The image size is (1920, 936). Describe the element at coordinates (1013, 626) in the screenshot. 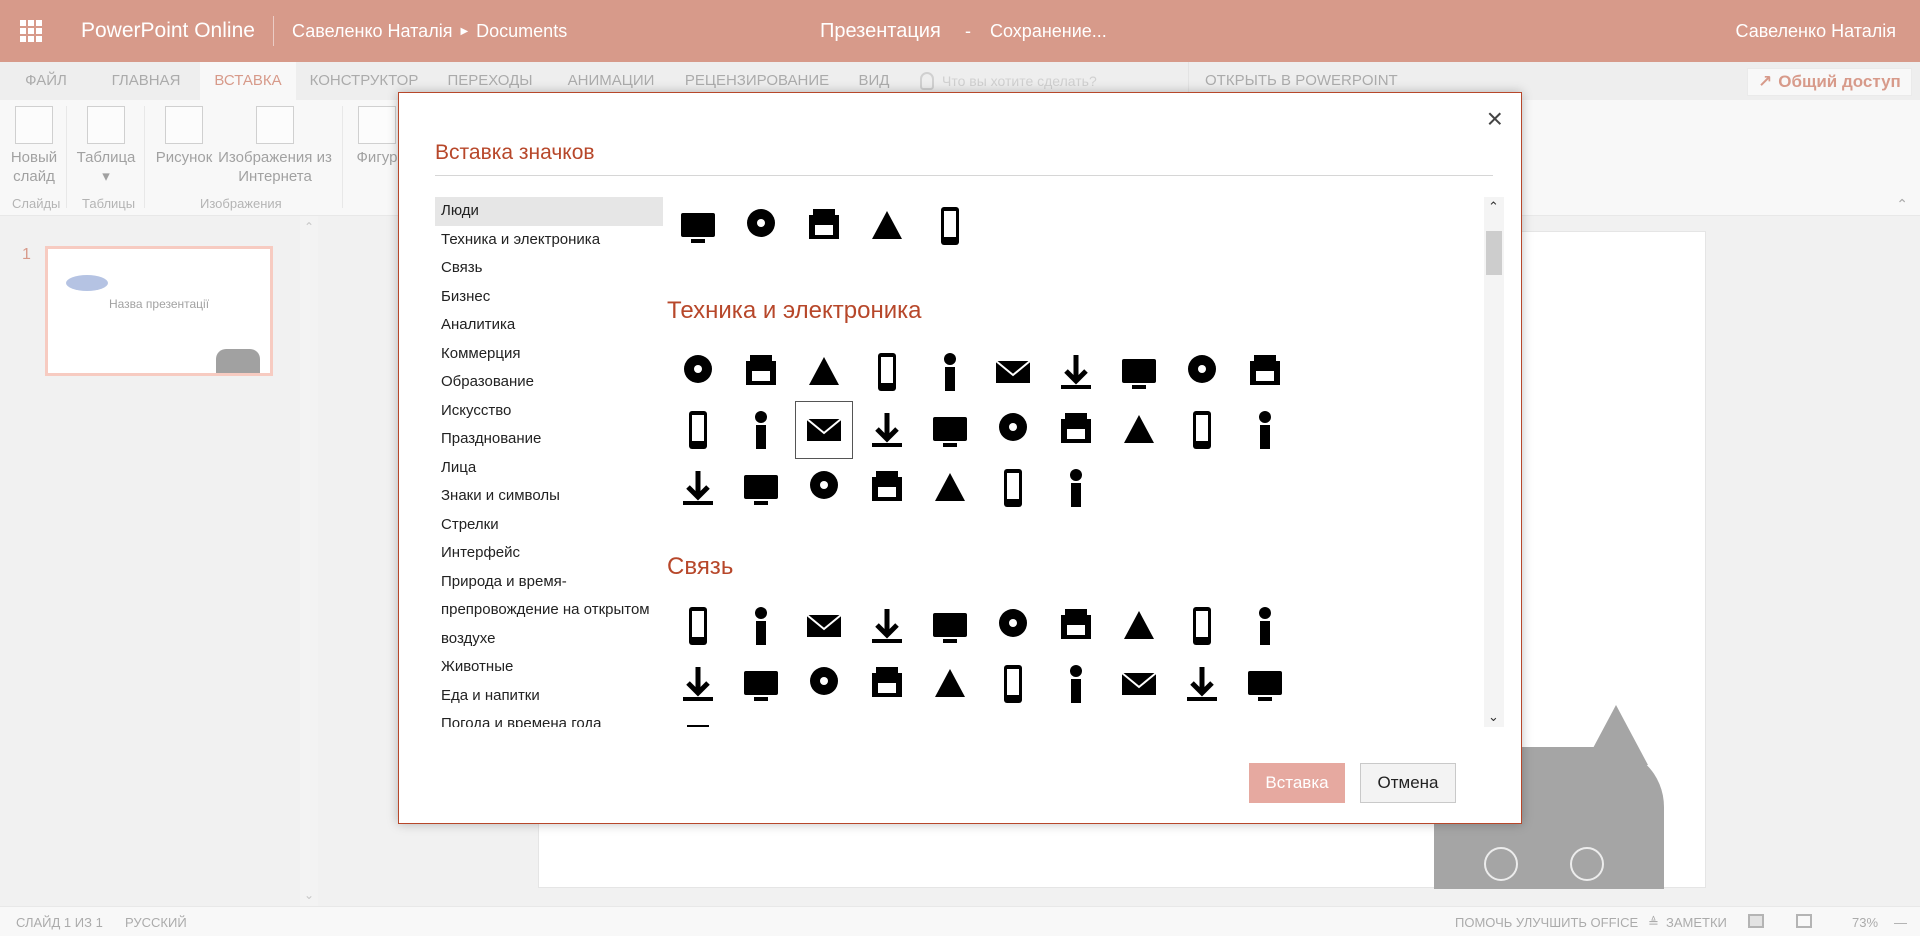

I see `open-letter-icon` at that location.